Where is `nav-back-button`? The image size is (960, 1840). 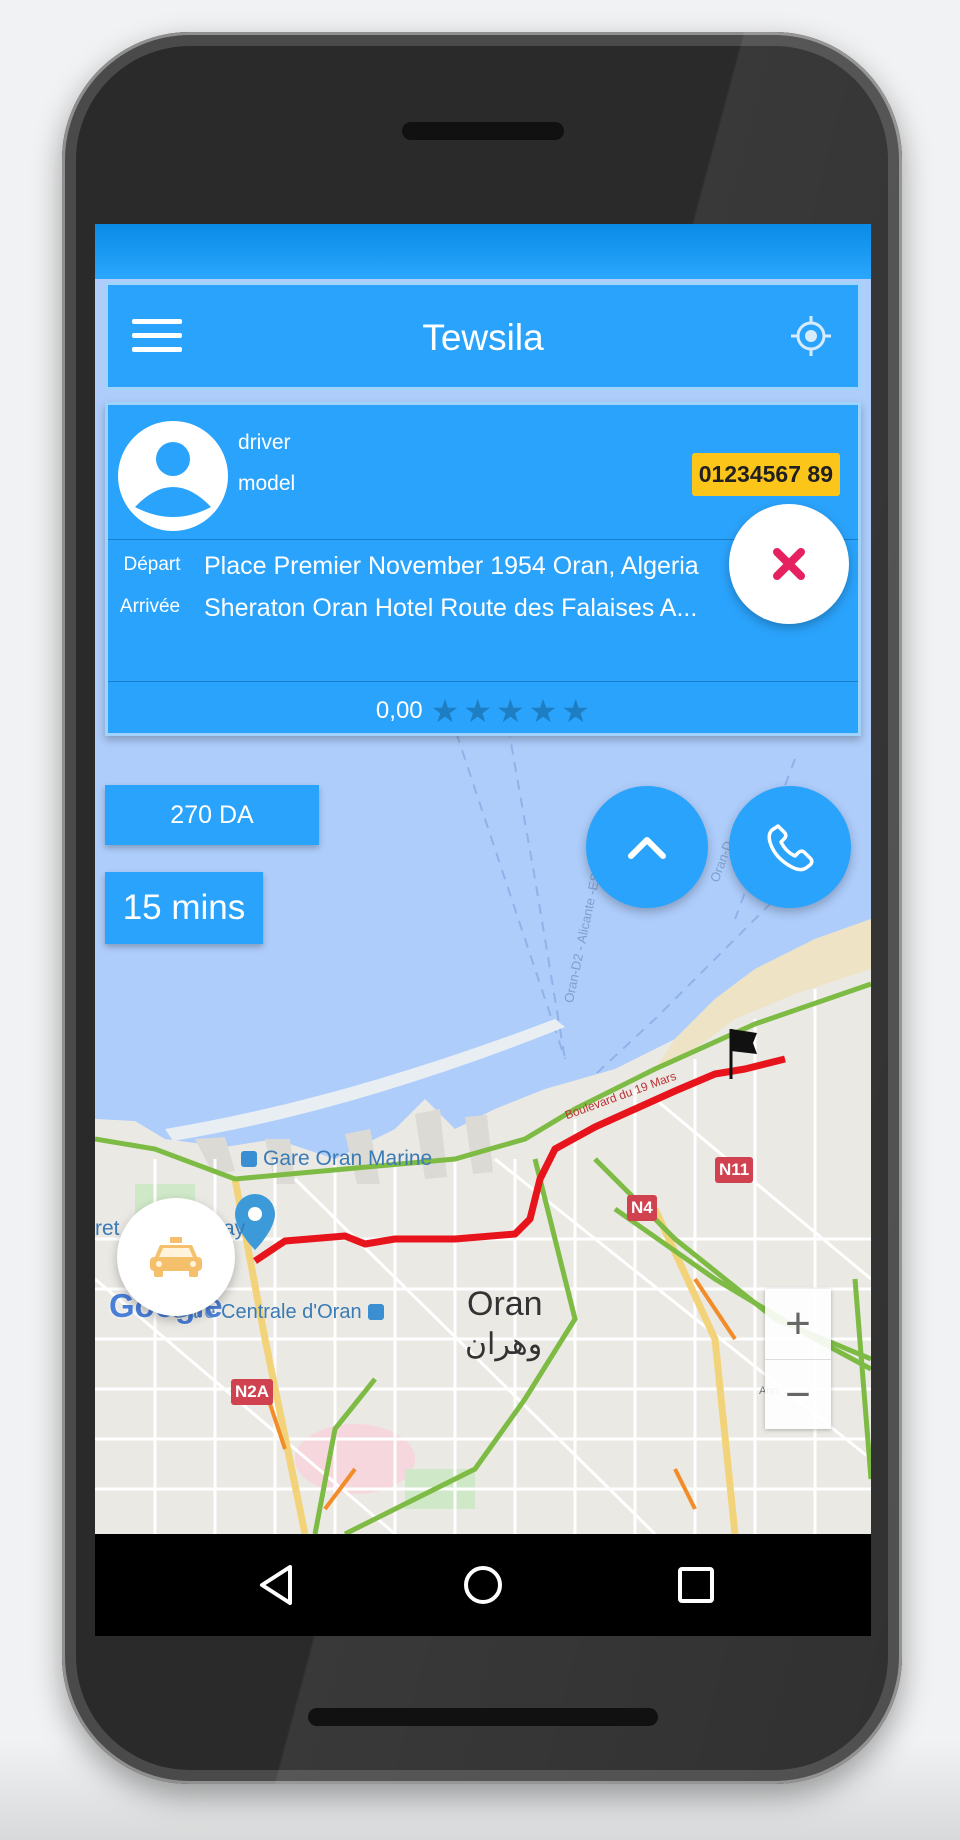 nav-back-button is located at coordinates (276, 1585).